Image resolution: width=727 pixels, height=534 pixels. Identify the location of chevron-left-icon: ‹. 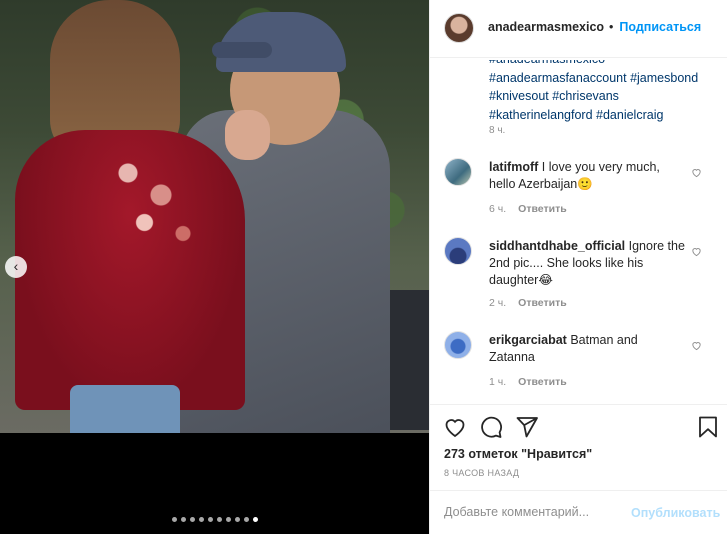
(16, 267).